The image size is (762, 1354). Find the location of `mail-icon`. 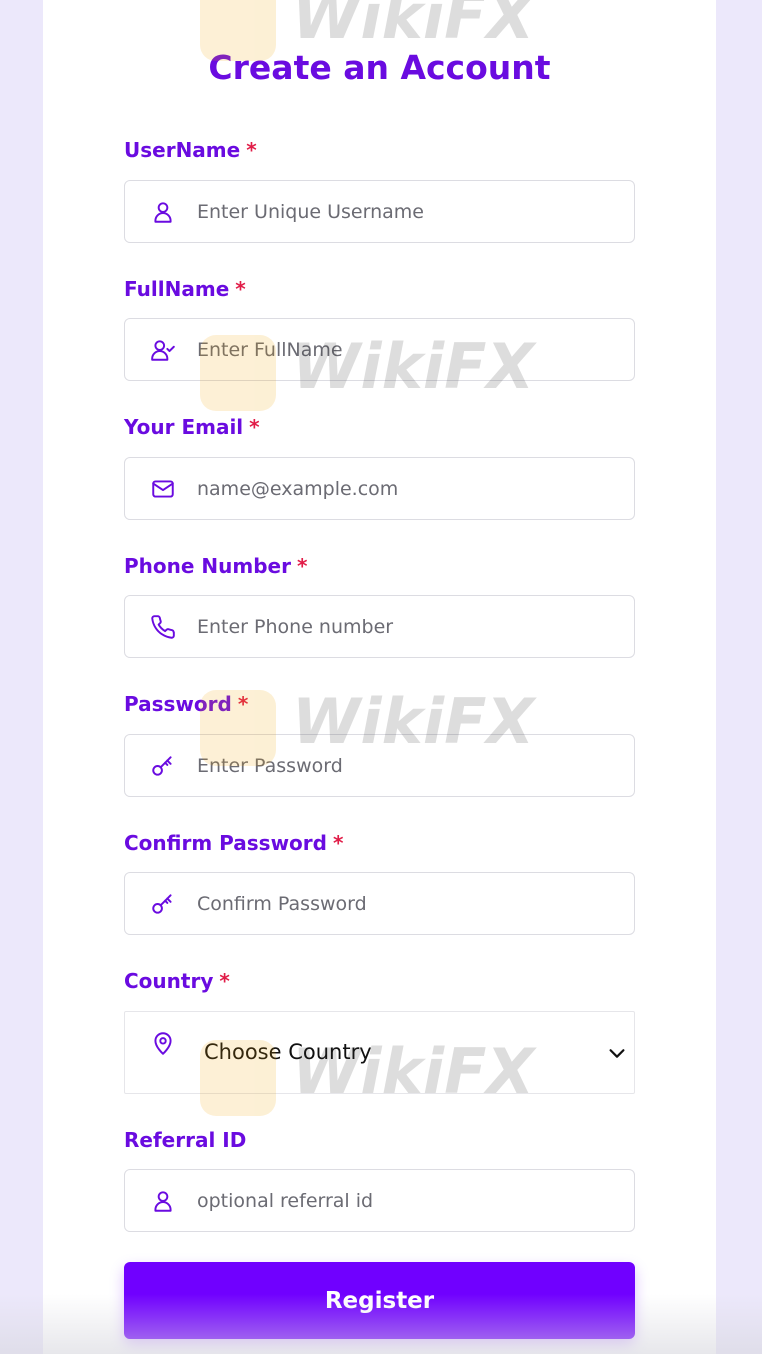

mail-icon is located at coordinates (163, 489).